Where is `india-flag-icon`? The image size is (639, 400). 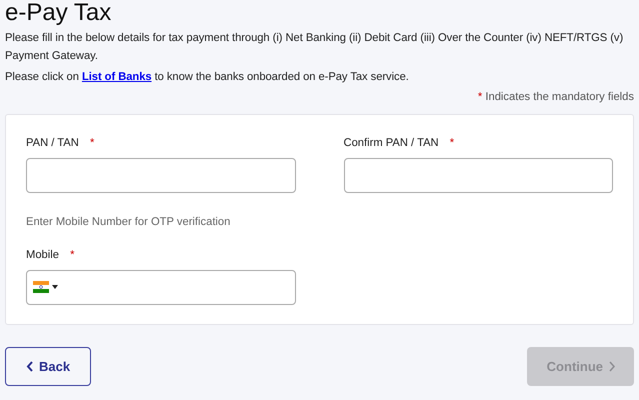
india-flag-icon is located at coordinates (41, 287).